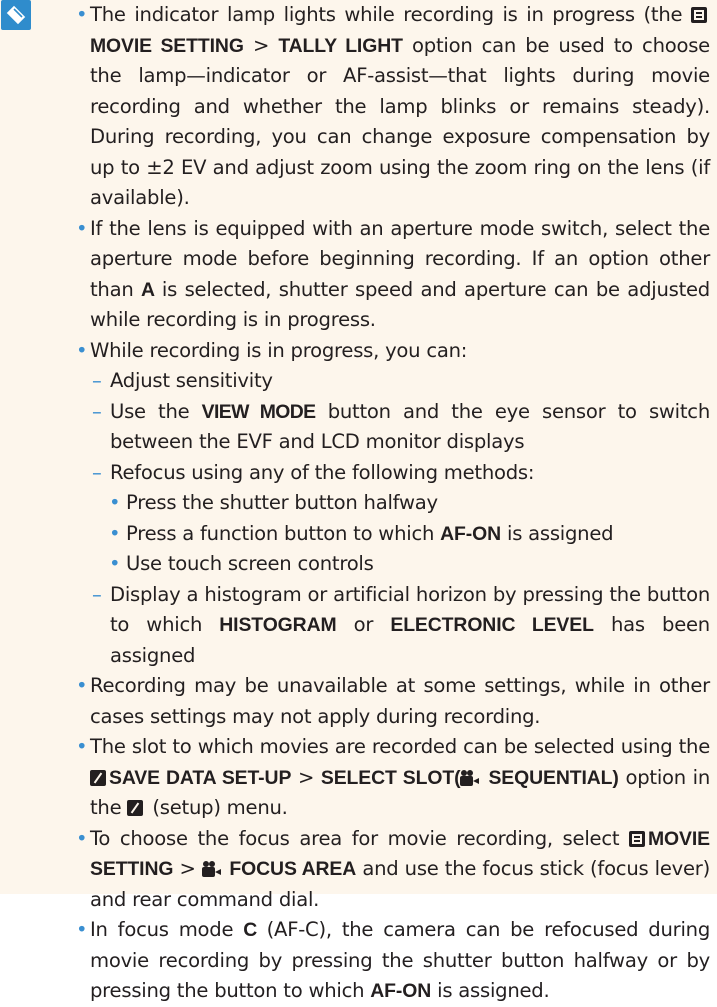 This screenshot has height=1007, width=717. I want to click on text-run: is assigned., so click(490, 990).